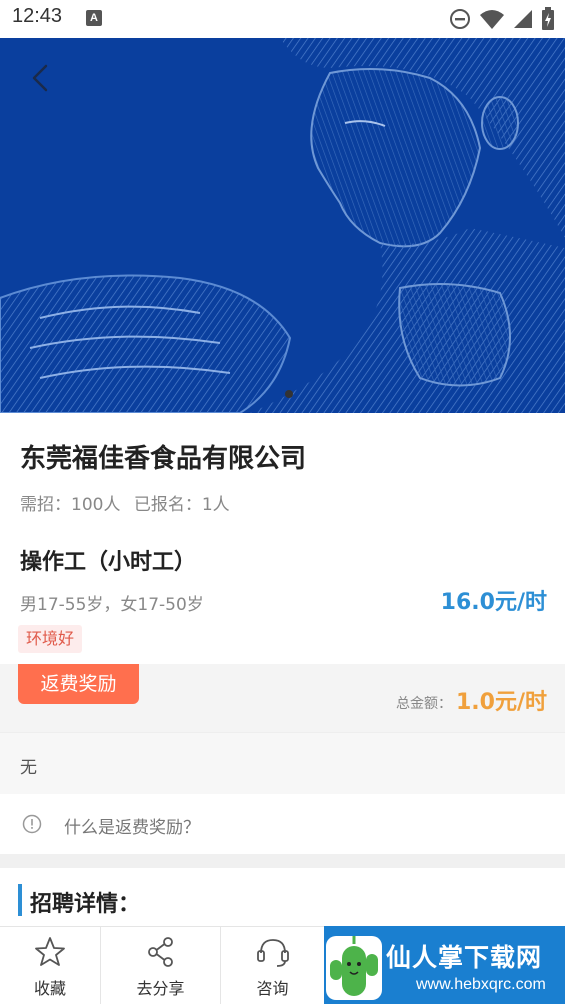 Image resolution: width=565 pixels, height=1004 pixels. Describe the element at coordinates (28, 768) in the screenshot. I see `reward-detail-text: 无` at that location.